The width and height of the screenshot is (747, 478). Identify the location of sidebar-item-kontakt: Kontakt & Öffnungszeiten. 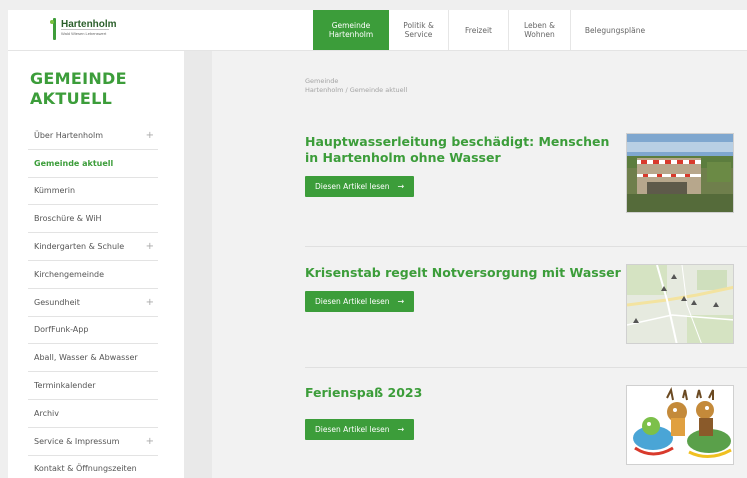
(93, 467).